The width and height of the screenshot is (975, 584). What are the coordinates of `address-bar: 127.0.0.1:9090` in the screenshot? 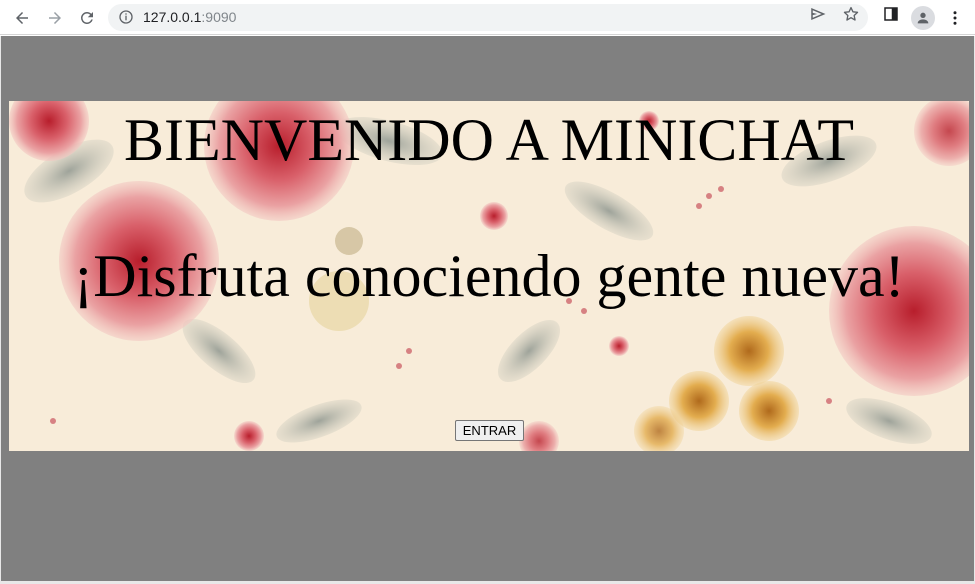 It's located at (488, 17).